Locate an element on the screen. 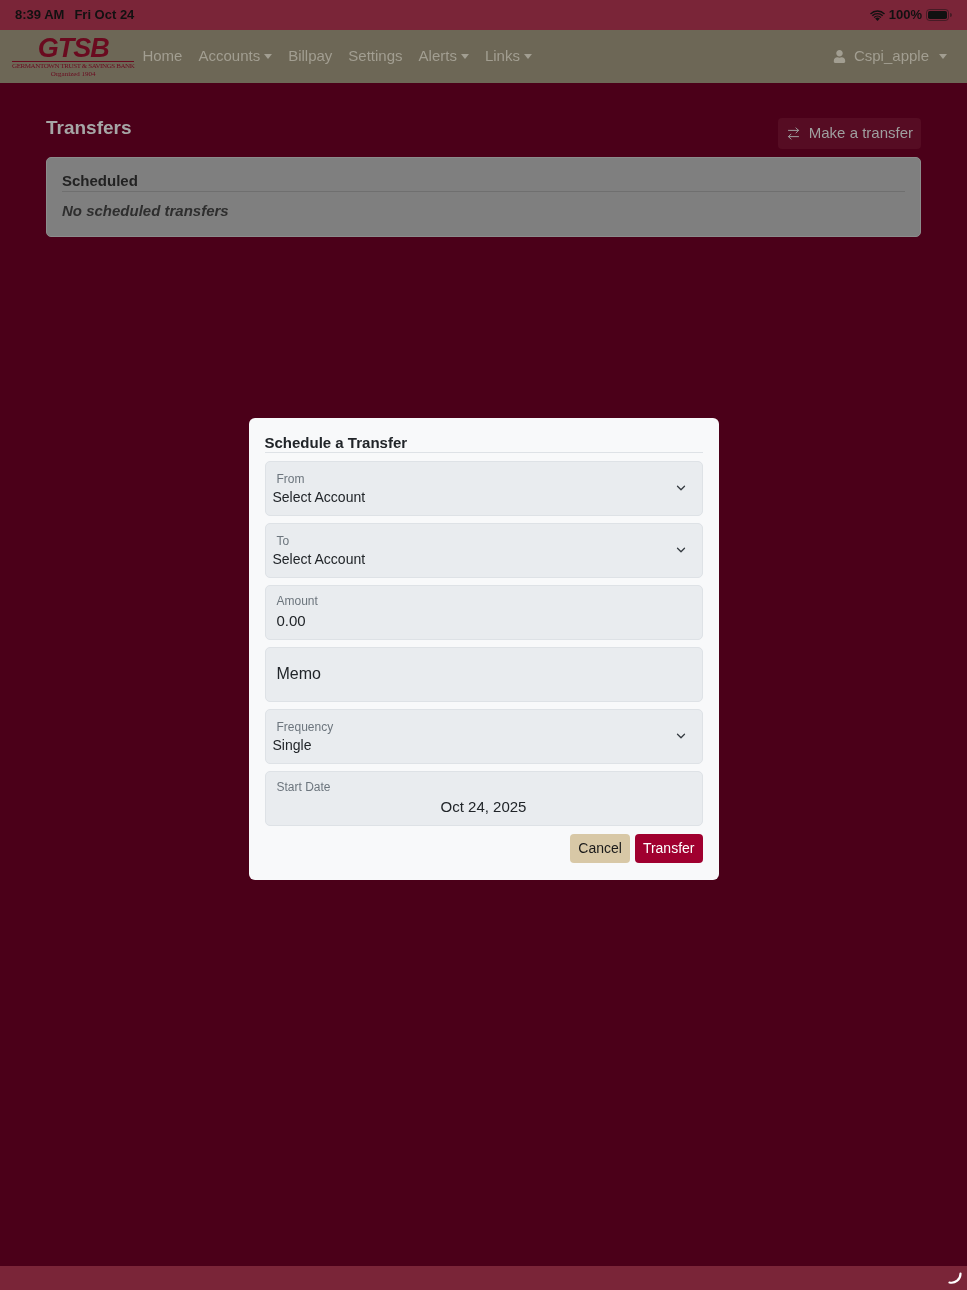  field-label: To is located at coordinates (283, 541).